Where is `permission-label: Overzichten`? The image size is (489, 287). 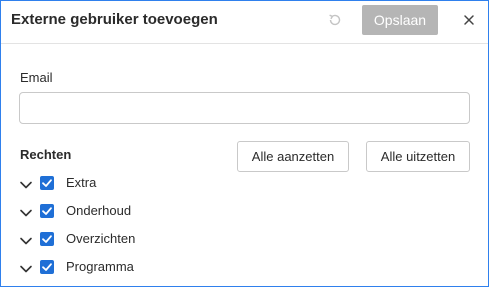
permission-label: Overzichten is located at coordinates (101, 238).